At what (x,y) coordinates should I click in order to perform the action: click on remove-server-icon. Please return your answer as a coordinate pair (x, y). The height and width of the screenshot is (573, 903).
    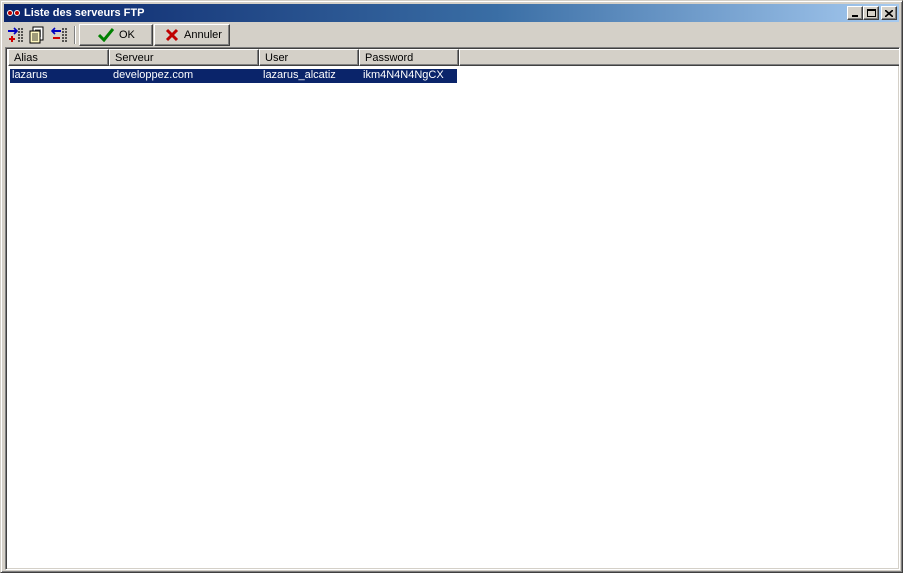
    Looking at the image, I should click on (59, 34).